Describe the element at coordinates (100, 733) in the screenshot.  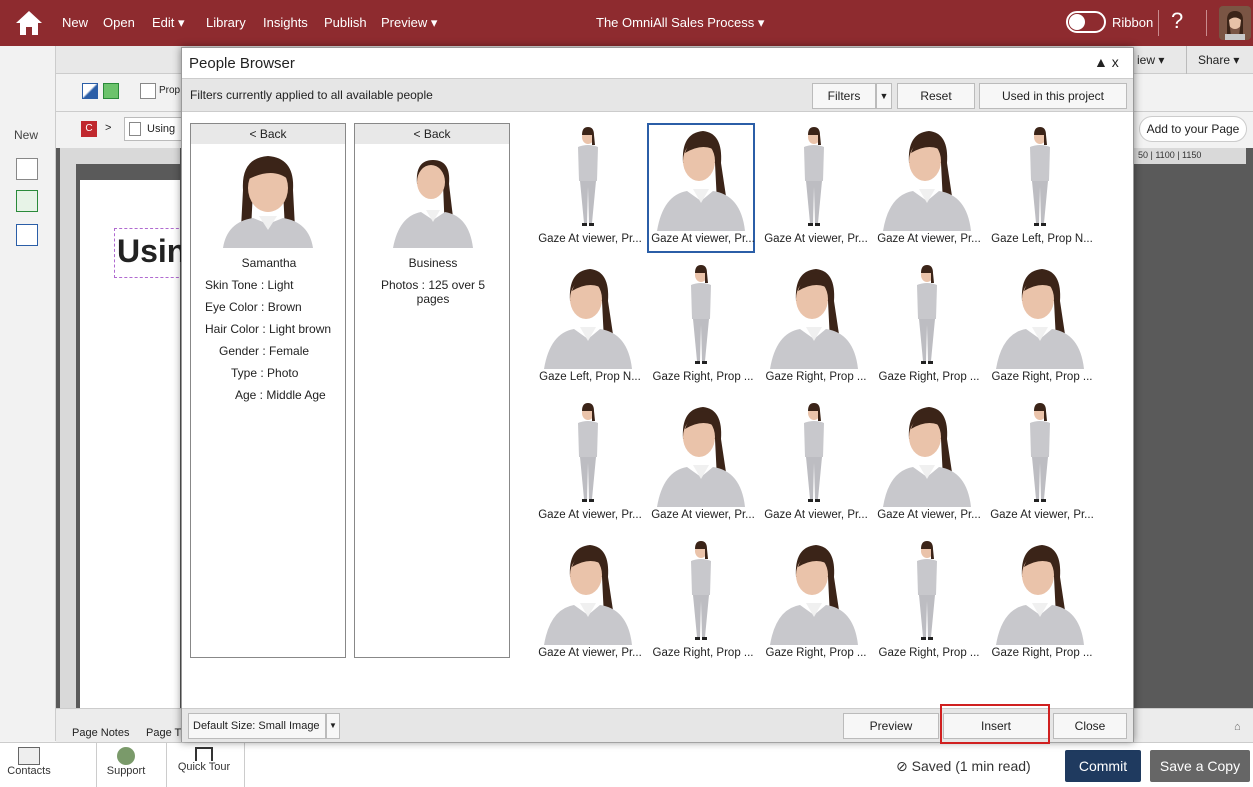
I see `page-notes-tab: Page Notes` at that location.